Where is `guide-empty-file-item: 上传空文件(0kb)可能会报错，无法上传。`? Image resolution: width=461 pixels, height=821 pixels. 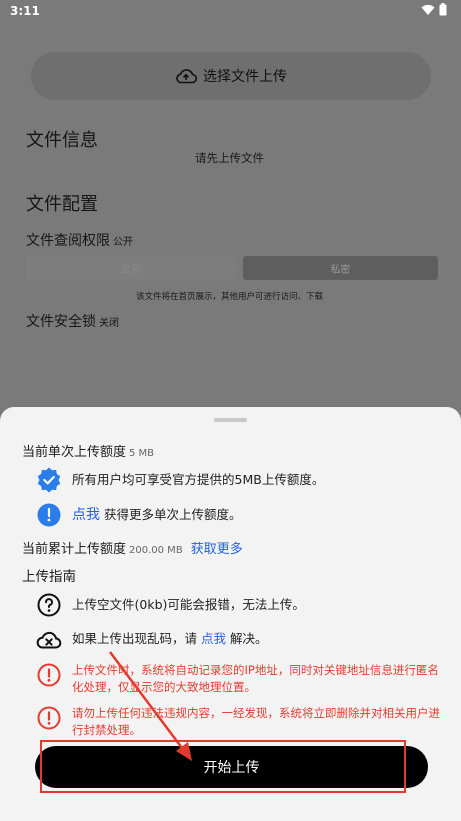 guide-empty-file-item: 上传空文件(0kb)可能会报错，无法上传。 is located at coordinates (241, 605).